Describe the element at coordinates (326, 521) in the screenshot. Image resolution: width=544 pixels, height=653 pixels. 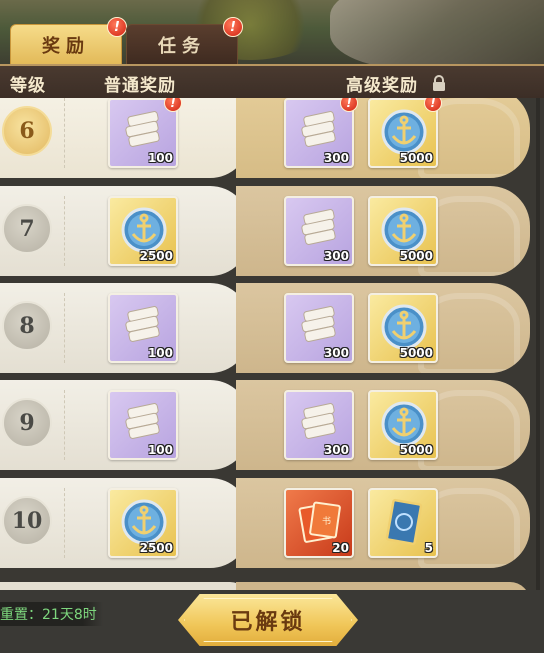
I see `svg-text: 书` at that location.